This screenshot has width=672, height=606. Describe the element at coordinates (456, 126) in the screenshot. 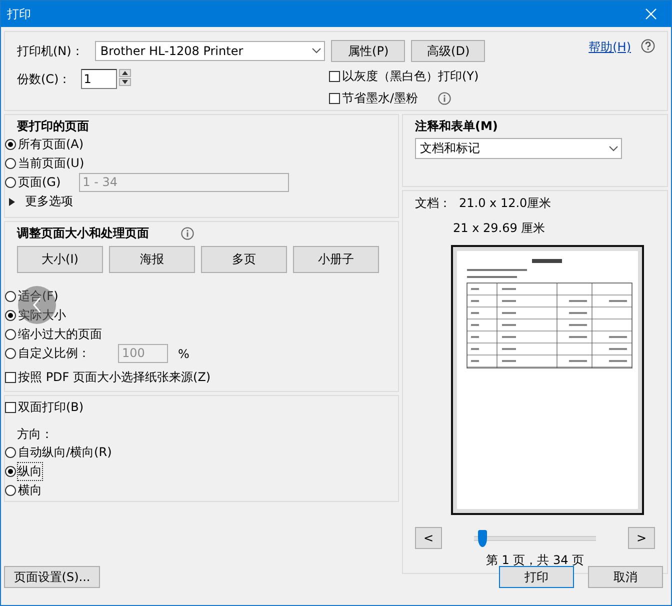

I see `section-title: 注释和表单(M)` at that location.